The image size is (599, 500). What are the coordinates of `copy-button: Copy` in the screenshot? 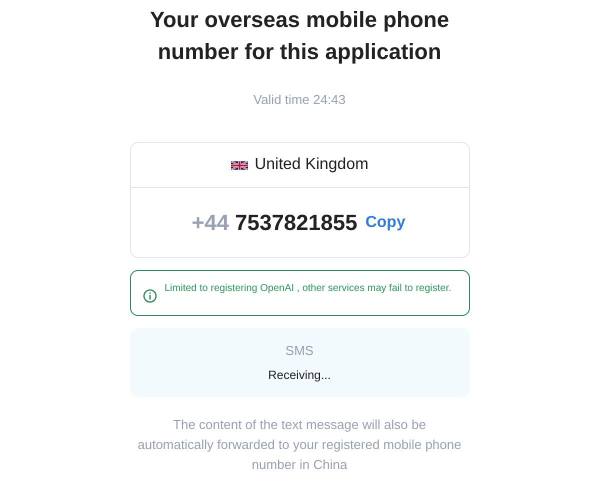 It's located at (385, 223).